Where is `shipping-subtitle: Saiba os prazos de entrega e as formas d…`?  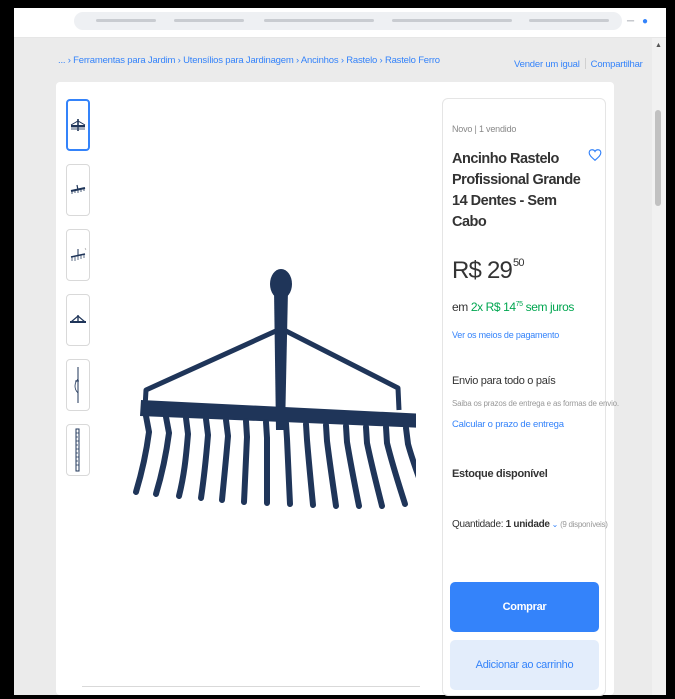 shipping-subtitle: Saiba os prazos de entrega e as formas d… is located at coordinates (535, 403).